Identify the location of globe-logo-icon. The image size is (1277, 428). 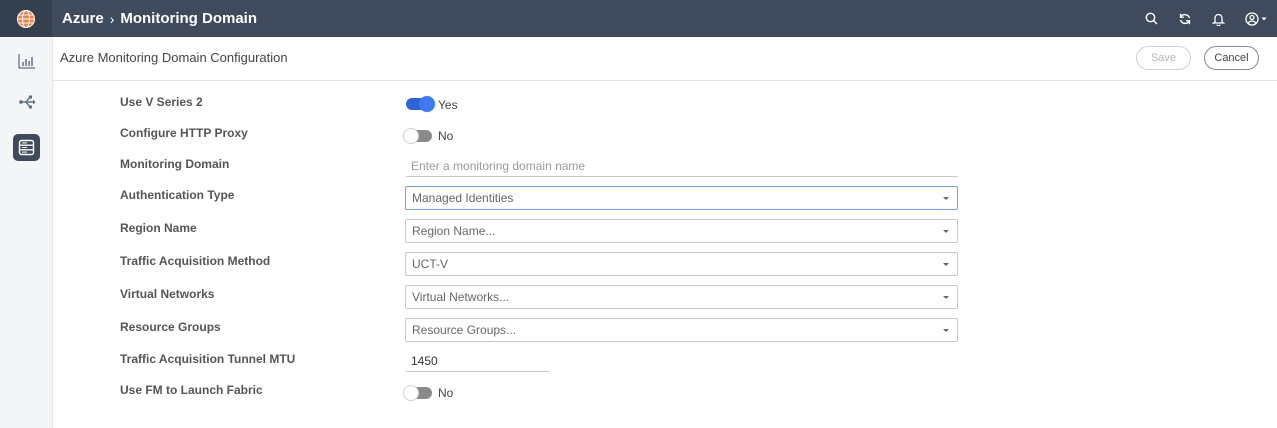
(26, 18).